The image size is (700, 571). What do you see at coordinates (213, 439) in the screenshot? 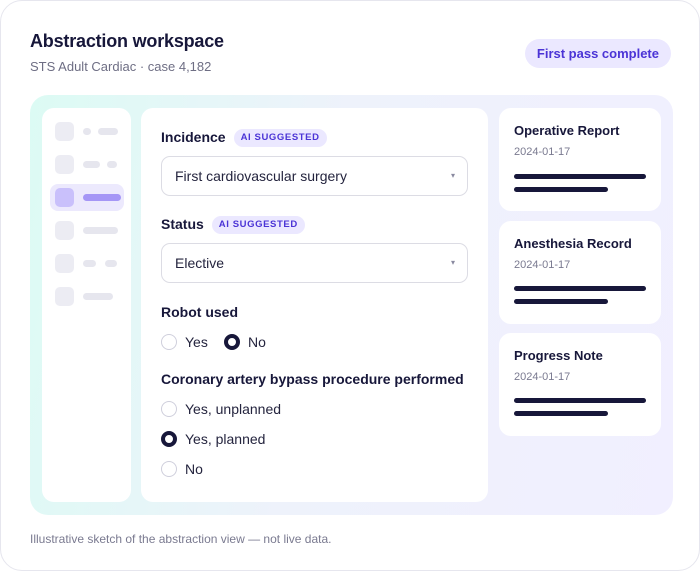
I see `cabg-yes-planned-radio: Yes, planned` at bounding box center [213, 439].